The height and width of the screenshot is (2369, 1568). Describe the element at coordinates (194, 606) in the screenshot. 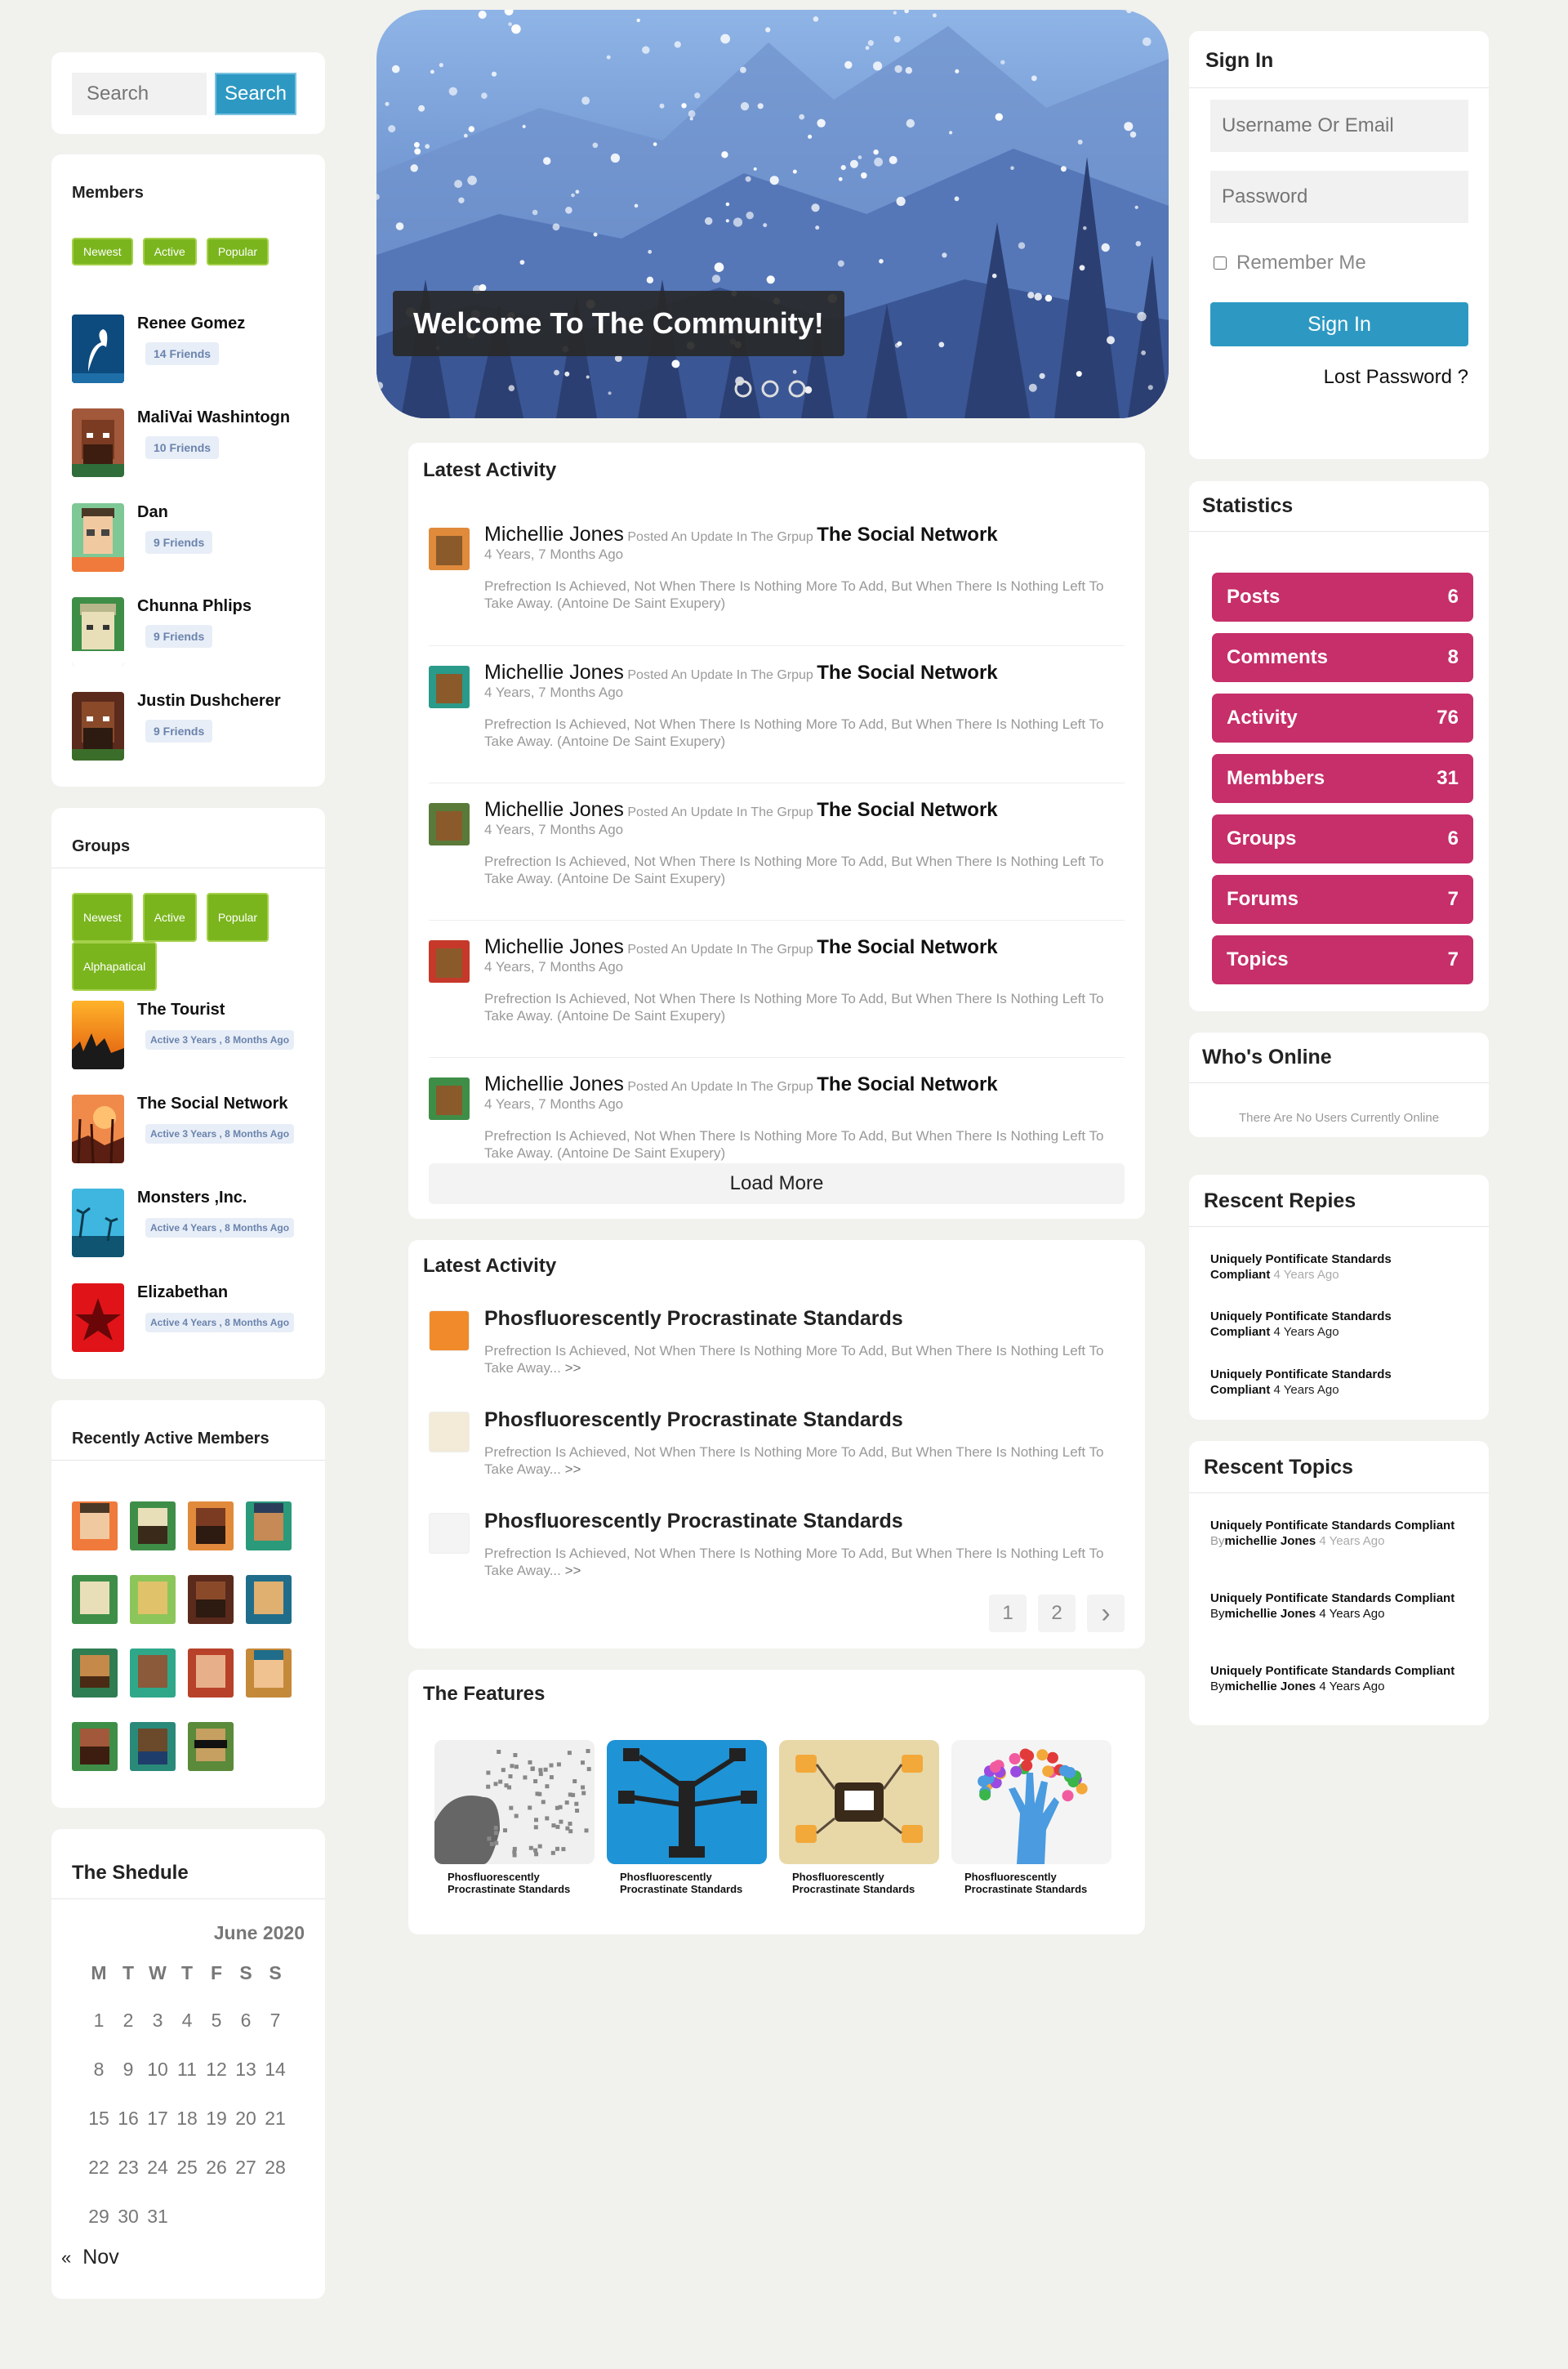

I see `member-name: Chunna Phlips` at that location.